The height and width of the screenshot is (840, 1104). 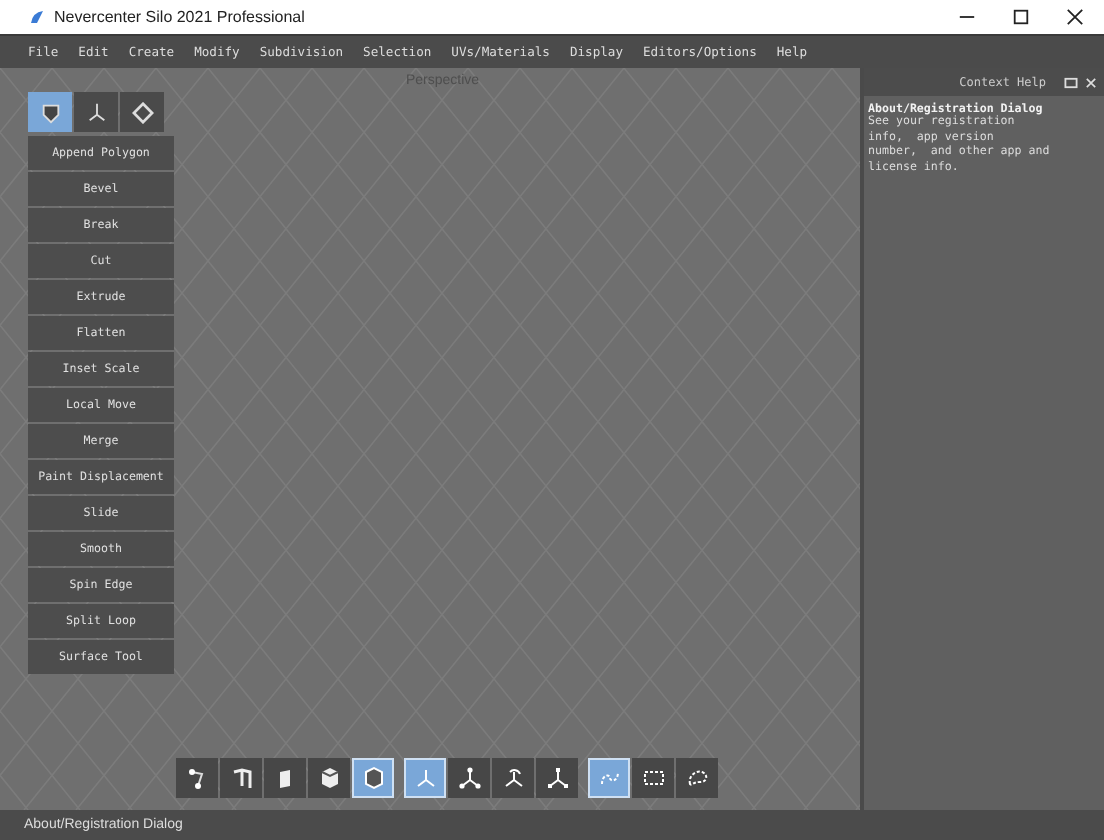 I want to click on rectangle-select-icon, so click(x=653, y=778).